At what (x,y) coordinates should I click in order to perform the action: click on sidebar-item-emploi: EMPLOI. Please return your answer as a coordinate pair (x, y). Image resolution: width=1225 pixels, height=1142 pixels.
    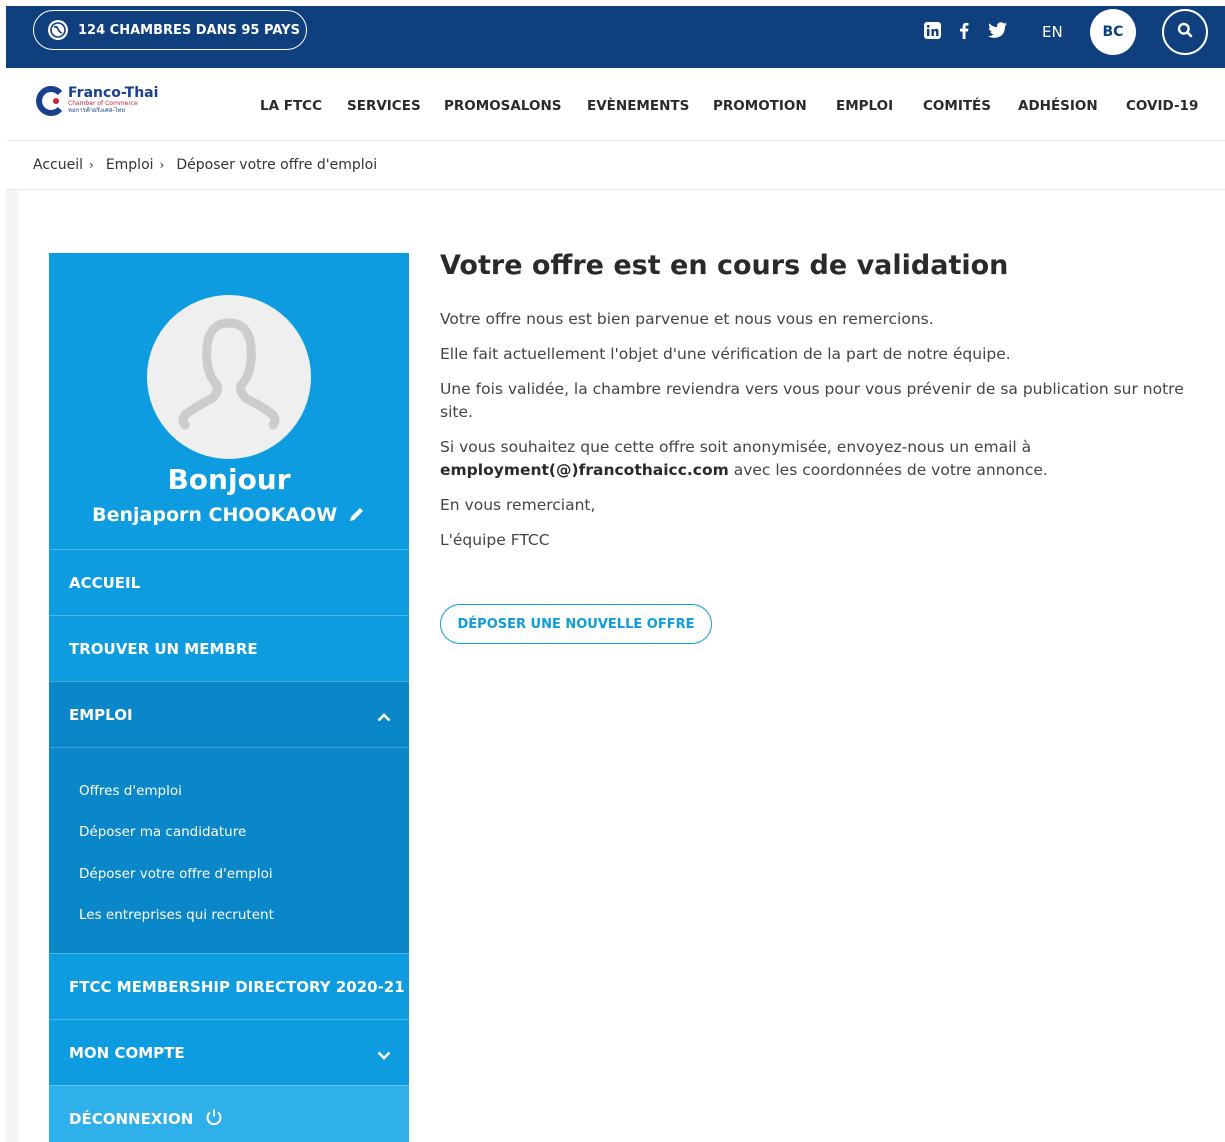
    Looking at the image, I should click on (229, 714).